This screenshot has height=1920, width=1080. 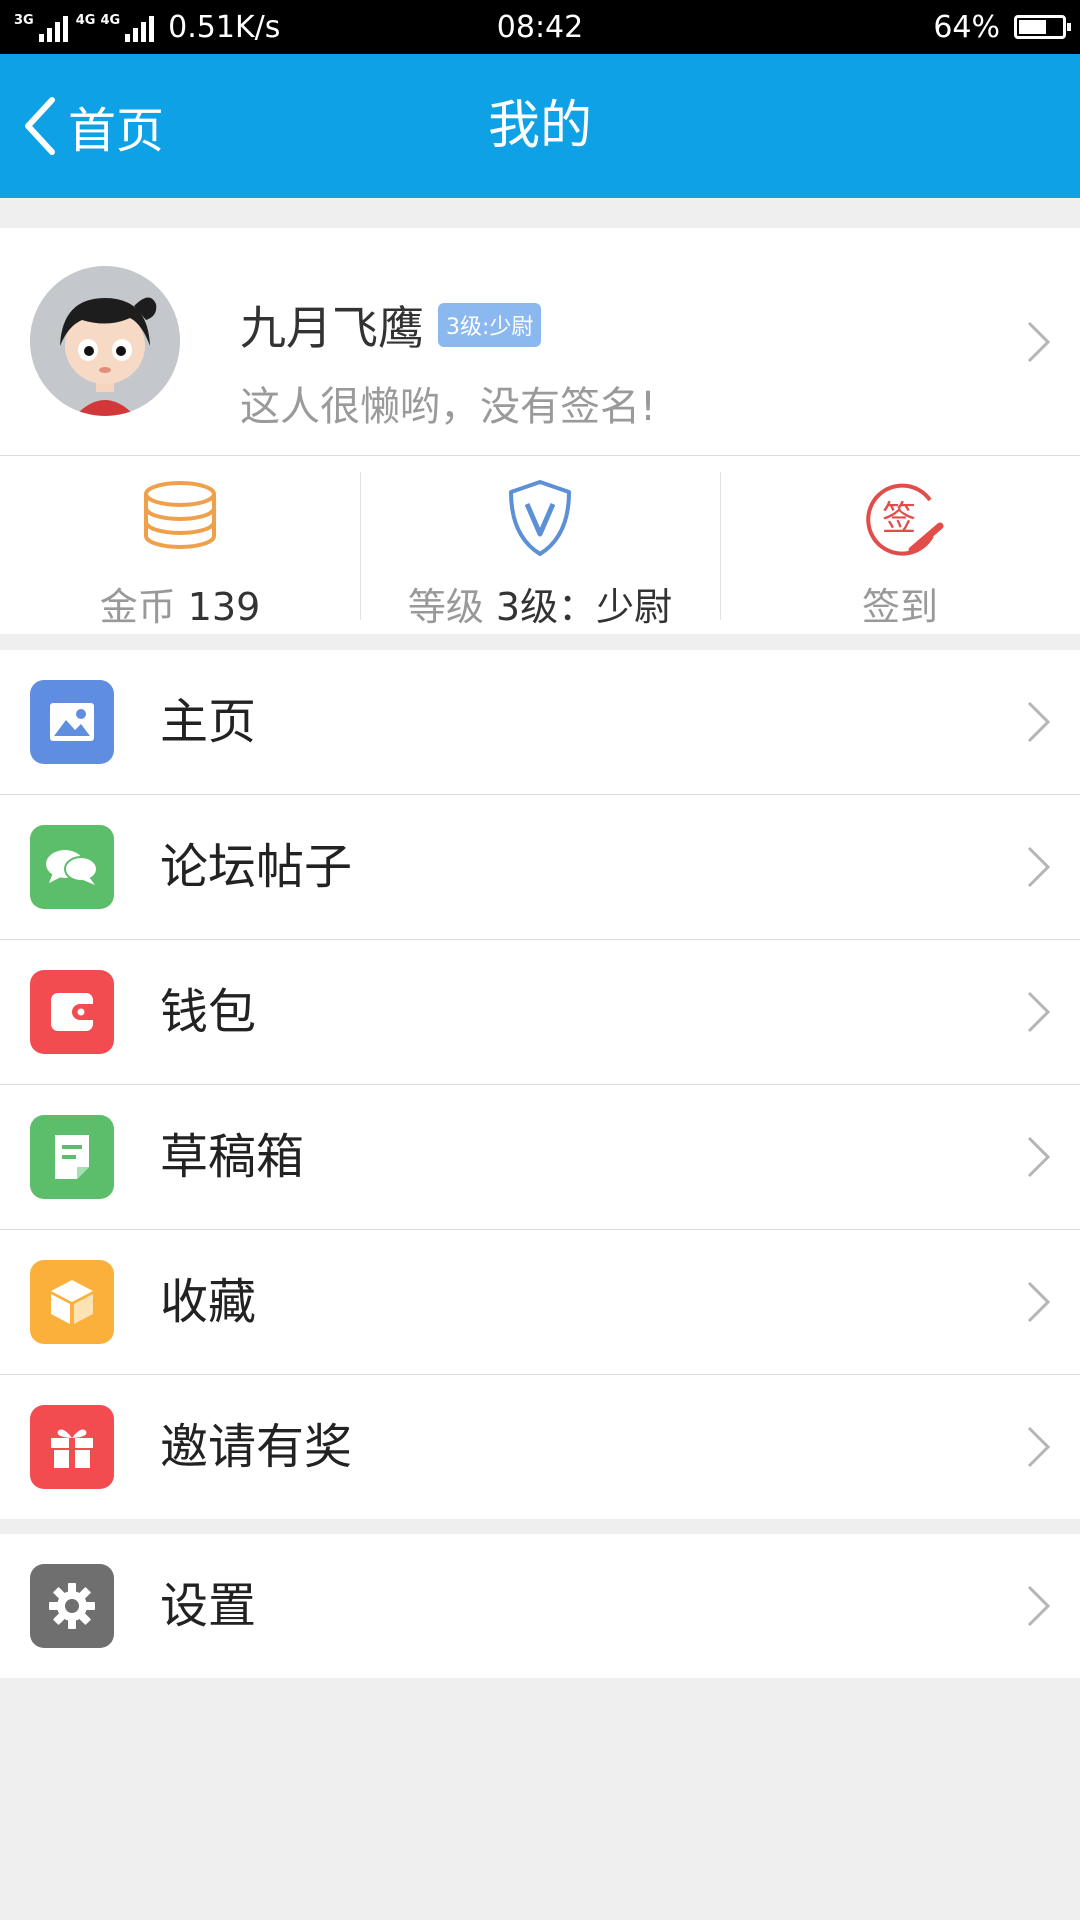 What do you see at coordinates (256, 867) in the screenshot?
I see `menu-item-label: 论坛帖子` at bounding box center [256, 867].